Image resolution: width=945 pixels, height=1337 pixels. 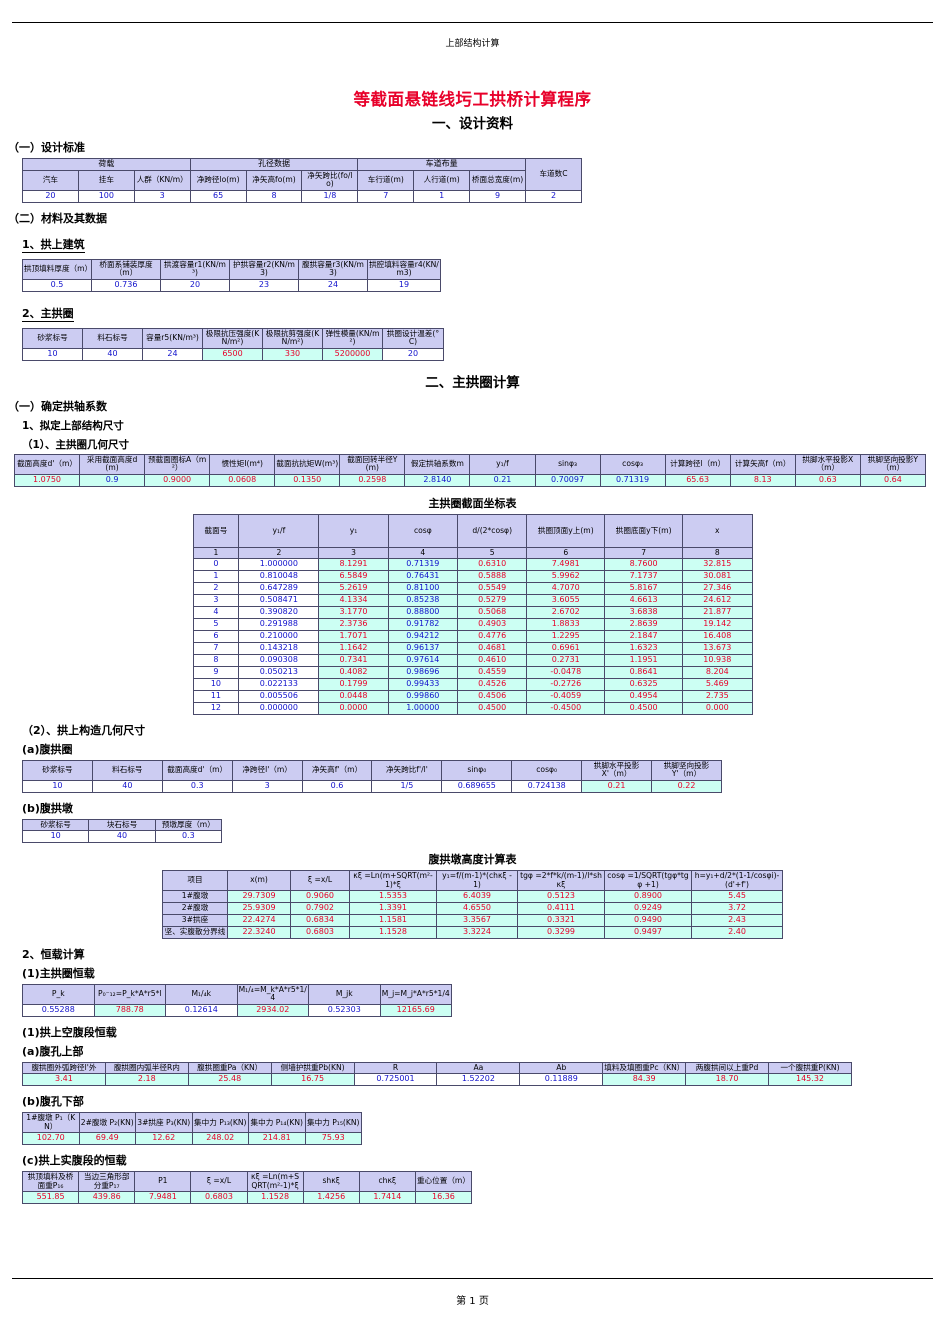 I want to click on cell-value-4: 0.4903, so click(x=492, y=624).